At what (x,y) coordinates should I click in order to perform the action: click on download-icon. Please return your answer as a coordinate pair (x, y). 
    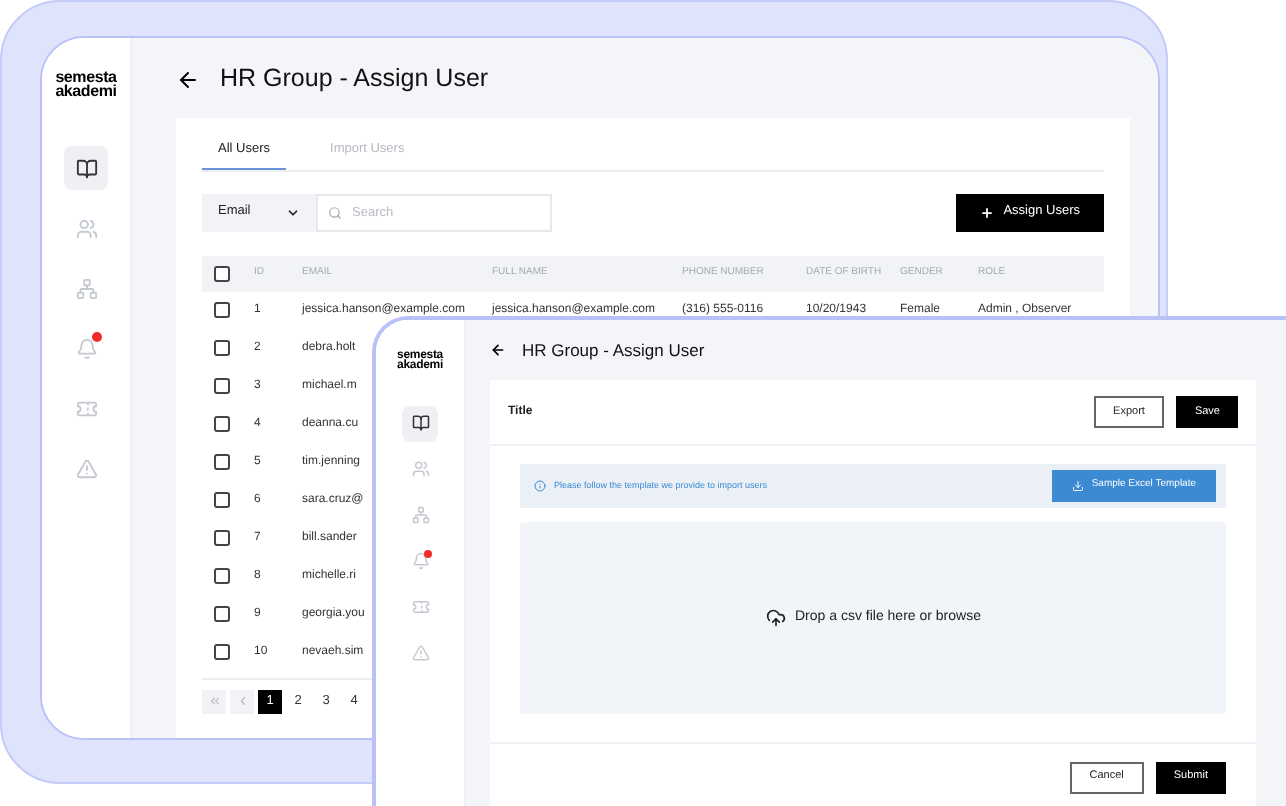
    Looking at the image, I should click on (1077, 486).